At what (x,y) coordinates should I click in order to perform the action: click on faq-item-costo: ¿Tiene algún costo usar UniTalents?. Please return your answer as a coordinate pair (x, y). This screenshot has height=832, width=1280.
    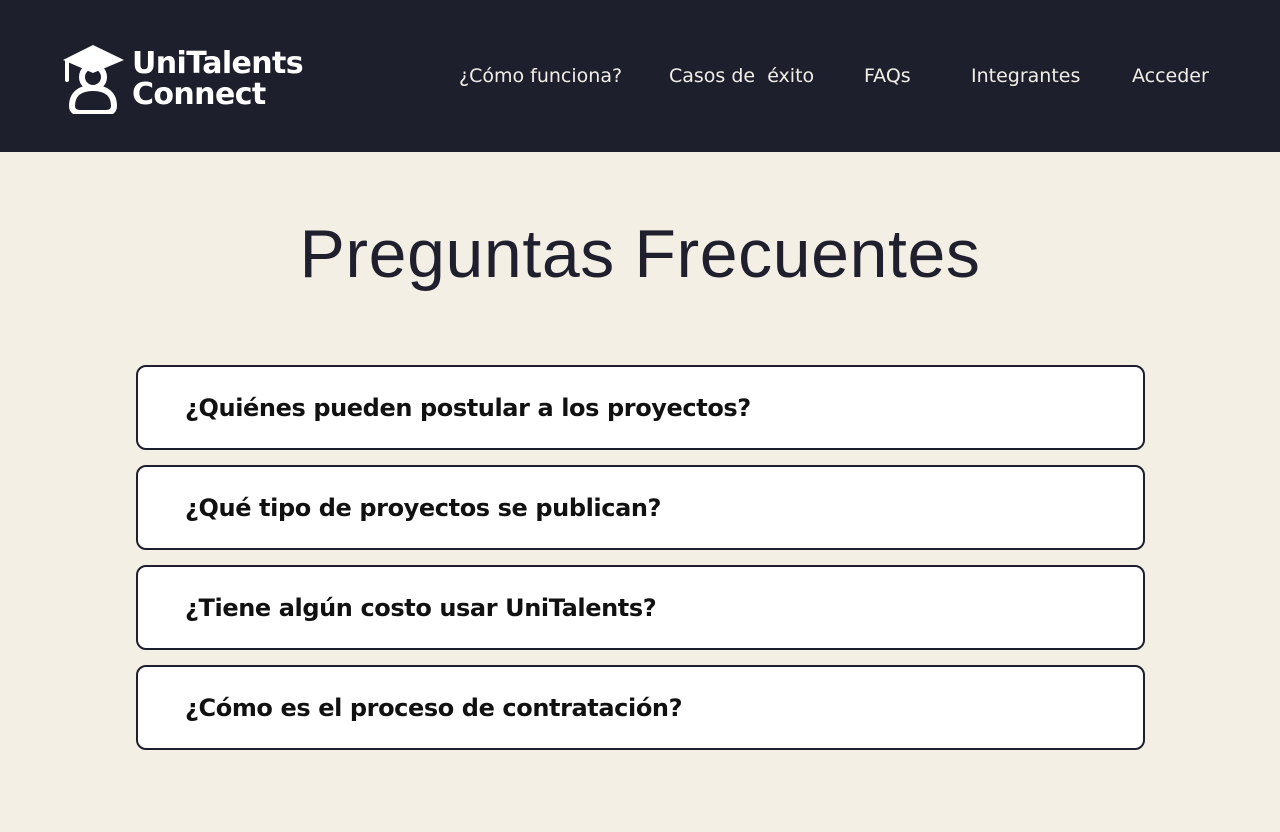
    Looking at the image, I should click on (640, 607).